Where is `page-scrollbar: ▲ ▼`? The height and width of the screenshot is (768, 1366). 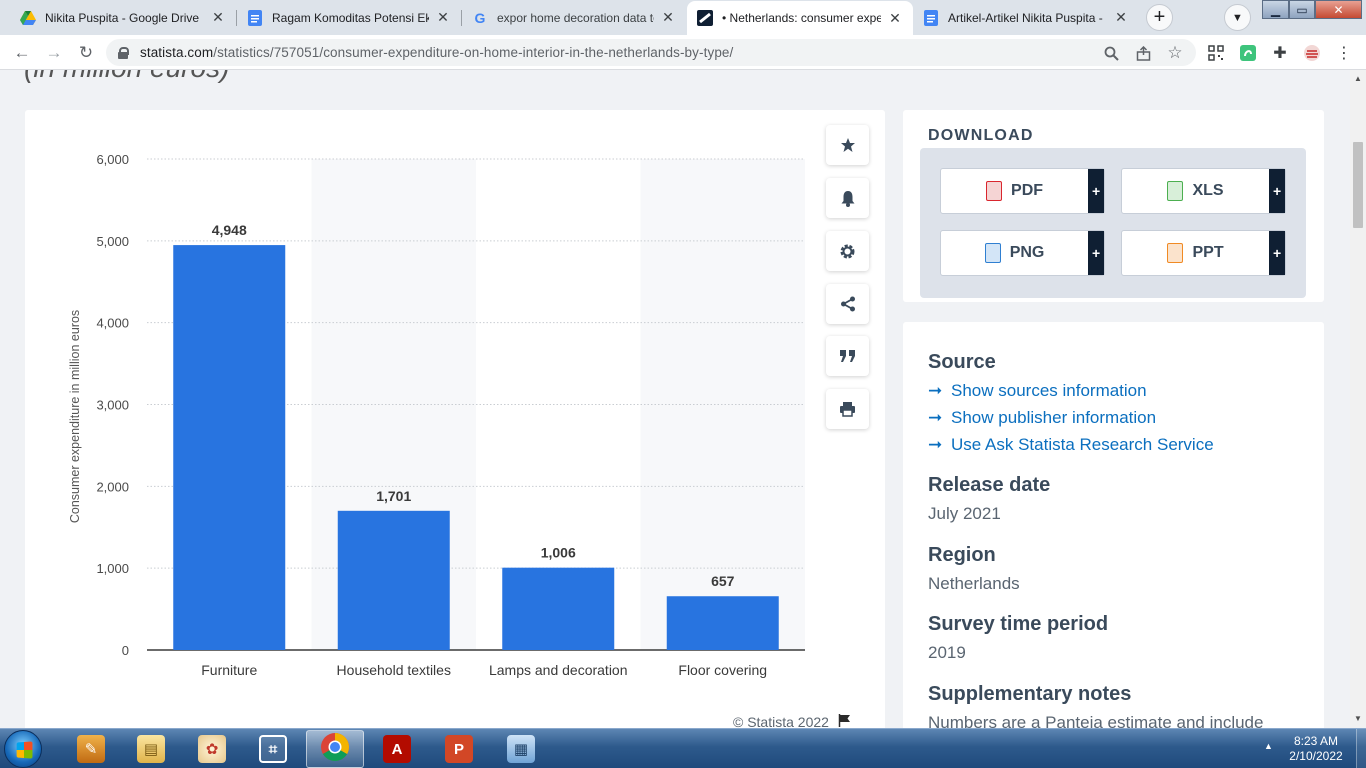 page-scrollbar: ▲ ▼ is located at coordinates (1358, 399).